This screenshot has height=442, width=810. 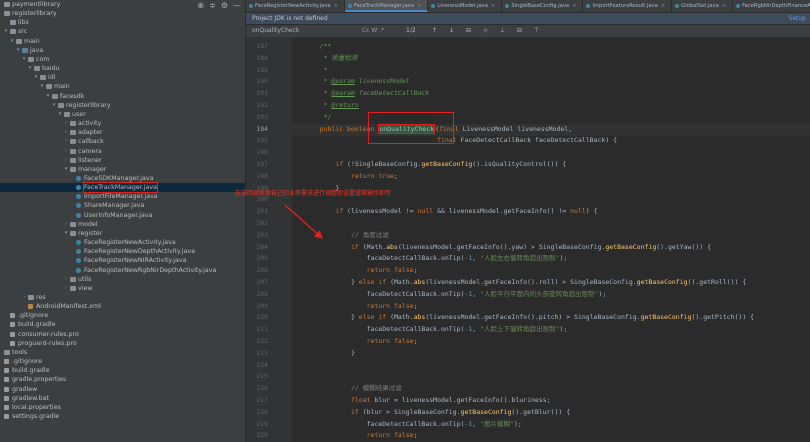 I want to click on annotation-arrows, so click(x=304, y=221).